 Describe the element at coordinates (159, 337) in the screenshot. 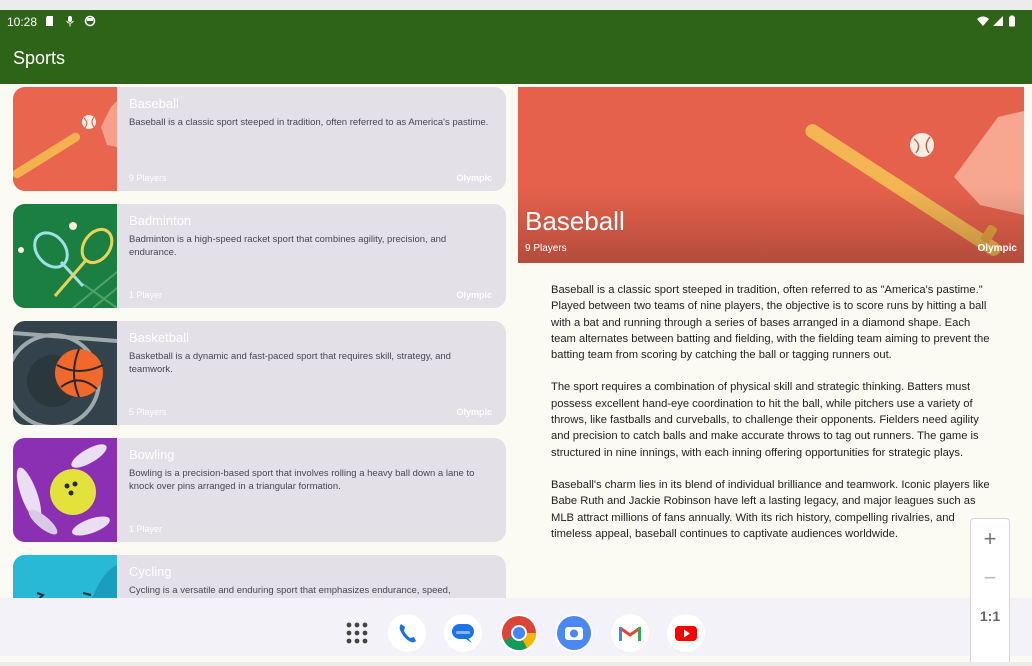

I see `card-title: Basketball` at that location.